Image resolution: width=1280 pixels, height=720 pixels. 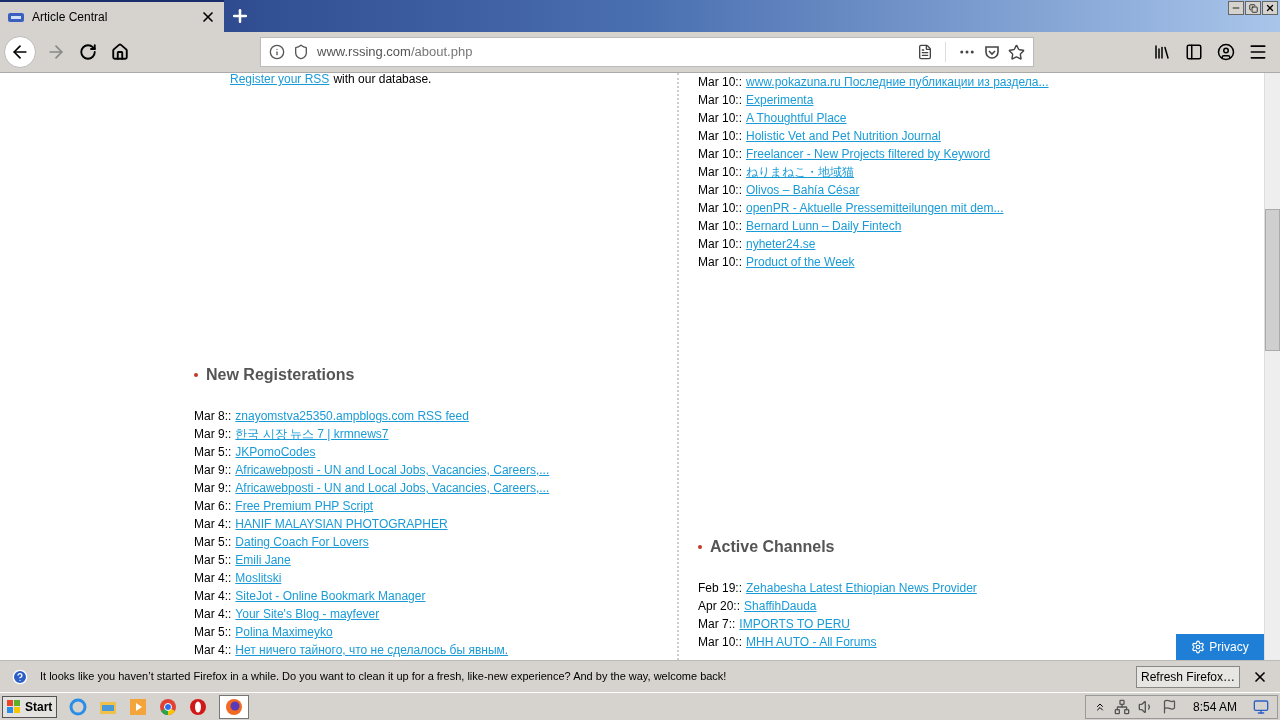 I want to click on entry-date: Mar 6::, so click(x=213, y=506).